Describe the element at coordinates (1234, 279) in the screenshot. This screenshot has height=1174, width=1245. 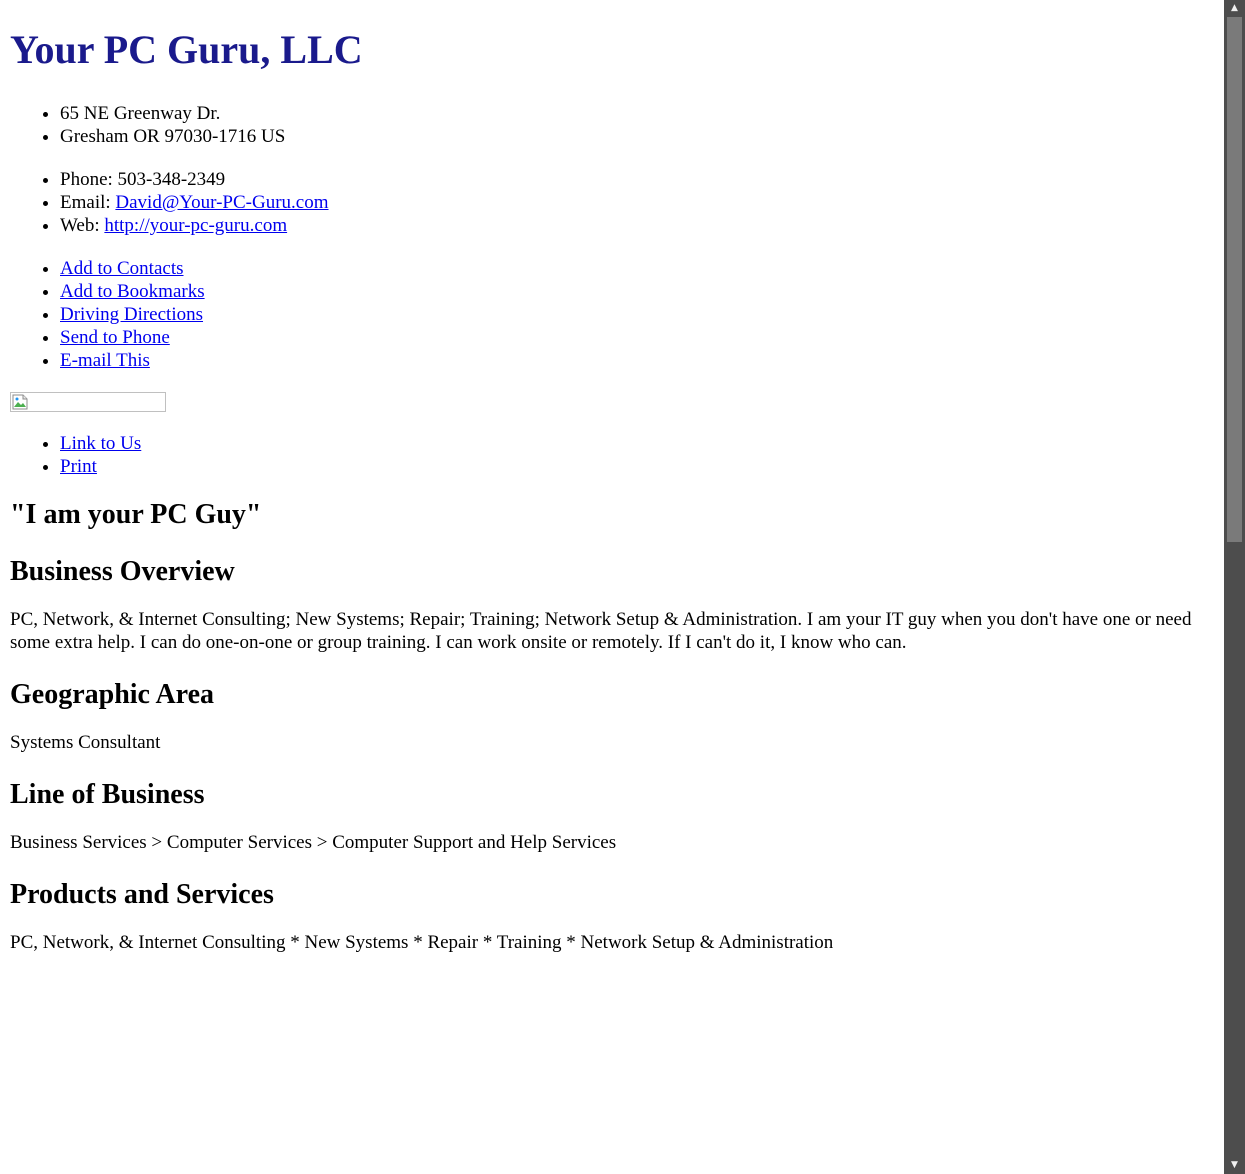
I see `scrollbar-thumb` at that location.